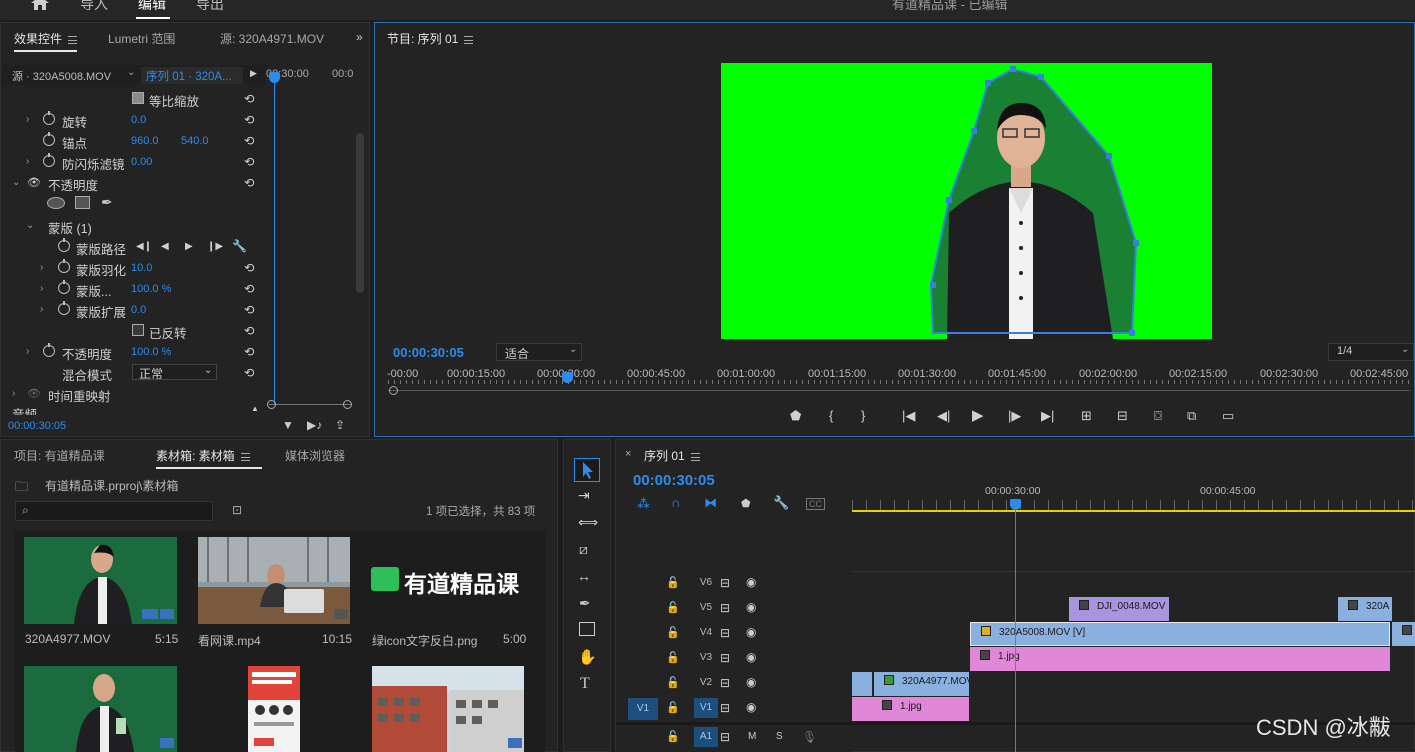  Describe the element at coordinates (706, 737) in the screenshot. I see `track-label: A1` at that location.